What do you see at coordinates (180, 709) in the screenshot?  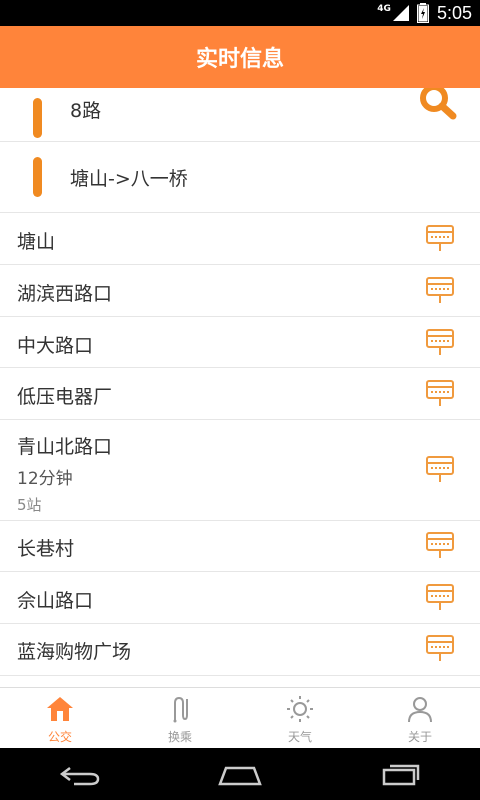 I see `transfer-icon` at bounding box center [180, 709].